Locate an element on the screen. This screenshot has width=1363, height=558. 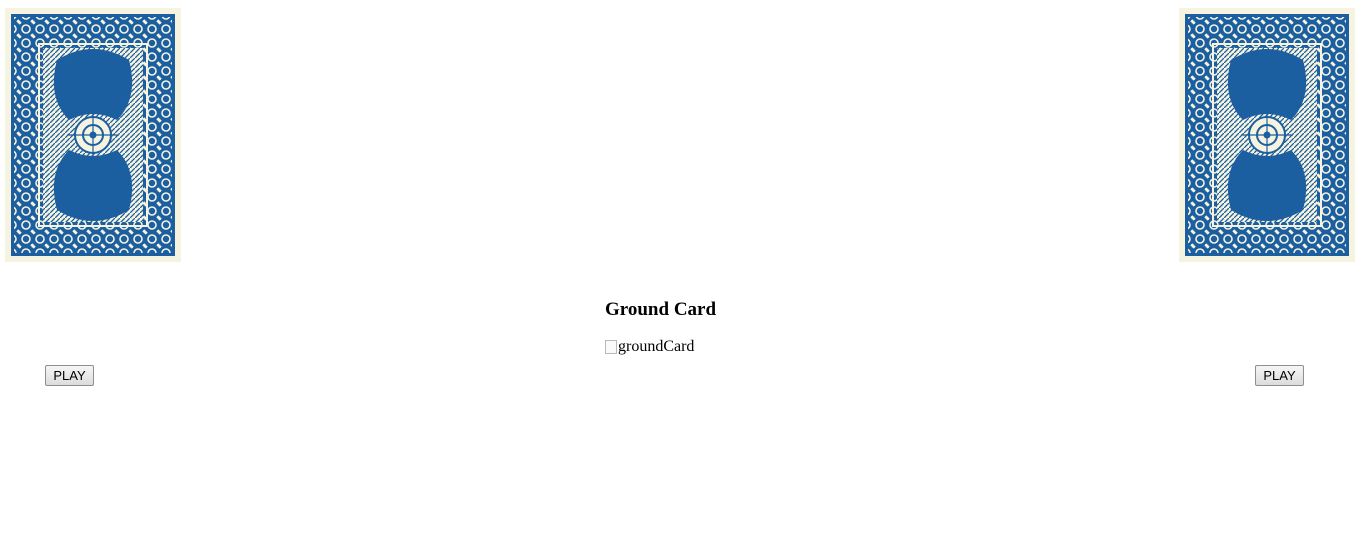
left-player-card-back is located at coordinates (93, 135).